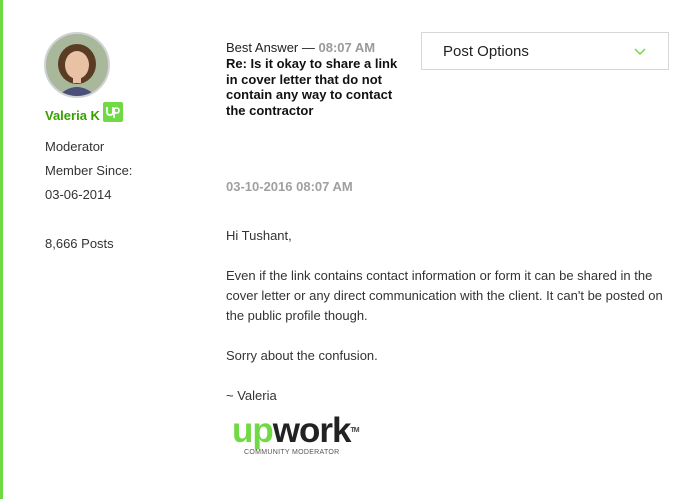  Describe the element at coordinates (302, 355) in the screenshot. I see `body-paragraph-apology: Sorry about the confusion.` at that location.